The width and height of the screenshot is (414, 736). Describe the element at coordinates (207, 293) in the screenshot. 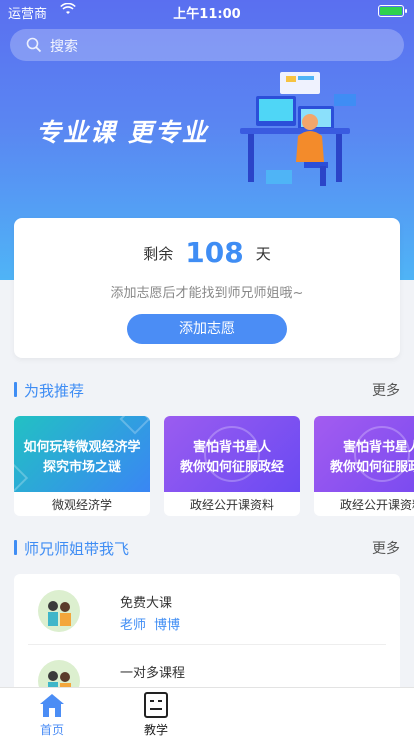

I see `add-choice-hint: 添加志愿后才能找到师兄师姐哦~` at that location.